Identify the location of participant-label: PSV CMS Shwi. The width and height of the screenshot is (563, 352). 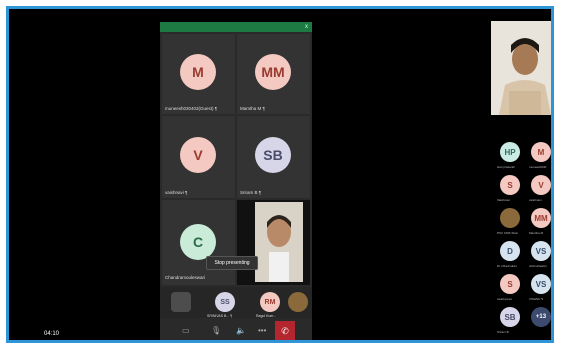
(507, 233).